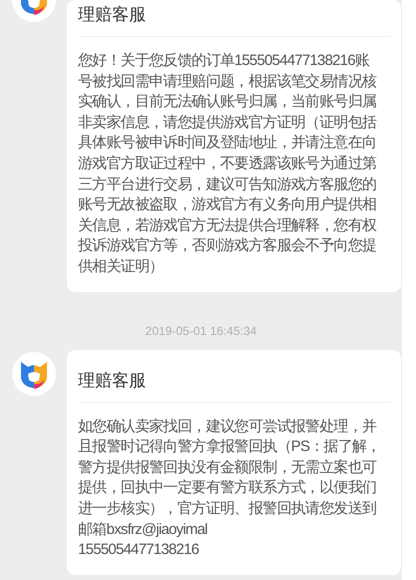  What do you see at coordinates (34, 374) in the screenshot?
I see `logo-icon` at bounding box center [34, 374].